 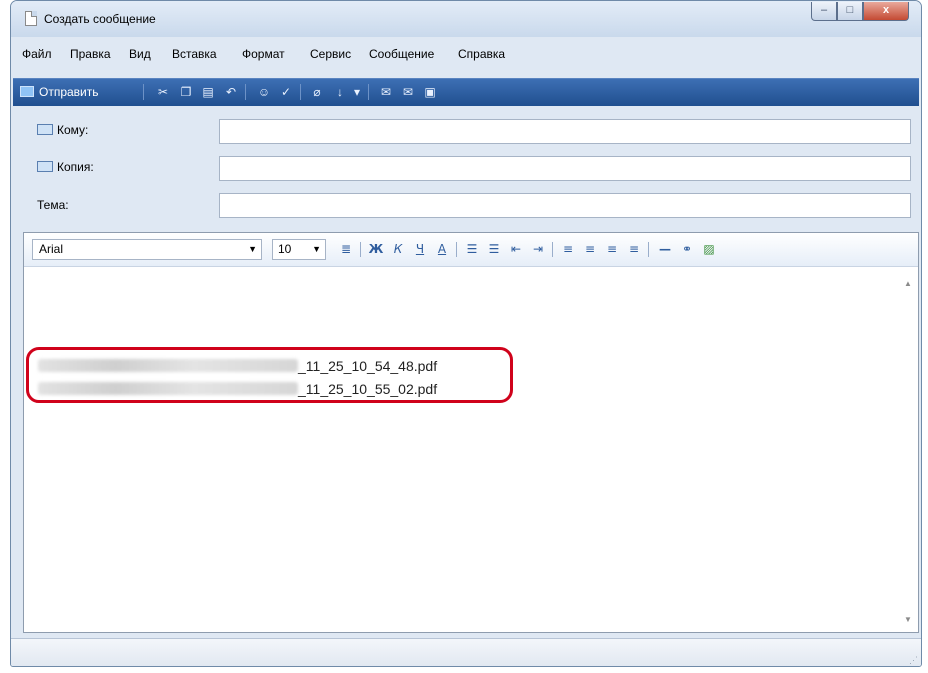 I want to click on cc-label: Копия:, so click(x=65, y=167).